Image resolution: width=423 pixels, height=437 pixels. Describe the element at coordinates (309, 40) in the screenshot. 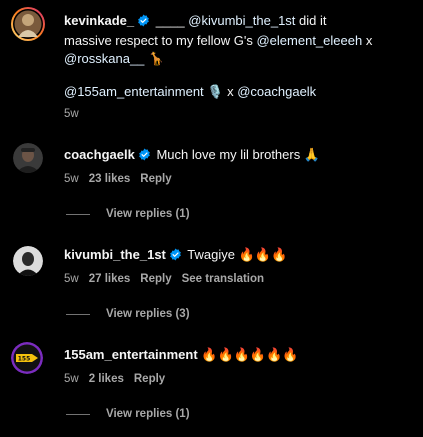

I see `mention-element: @element_eleeeh` at that location.